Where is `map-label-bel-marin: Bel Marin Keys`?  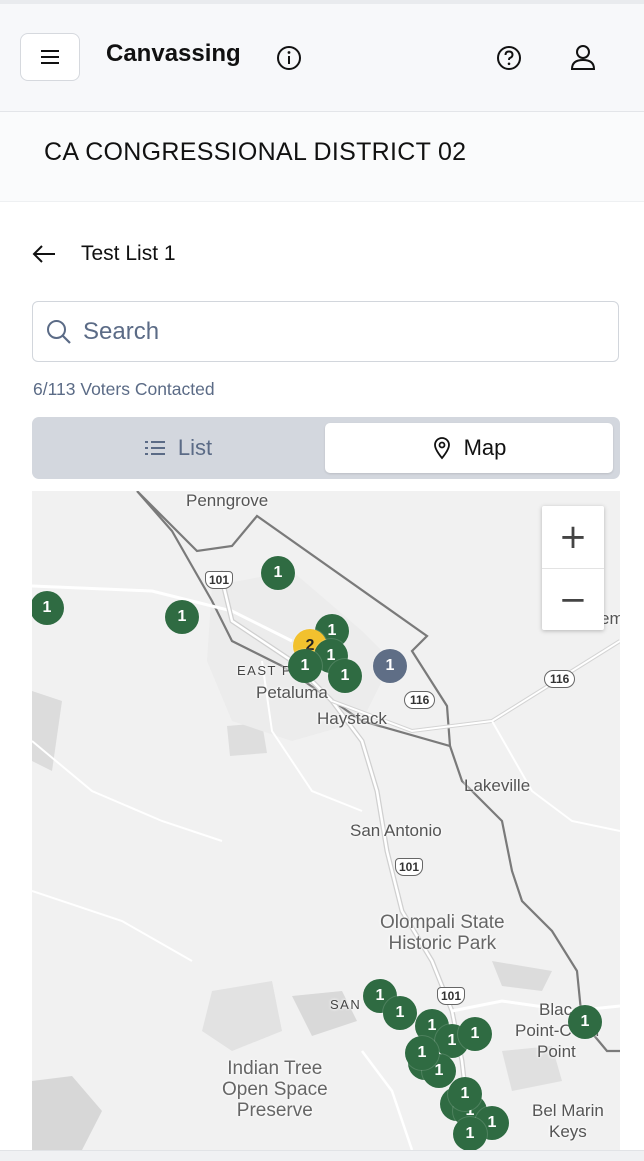 map-label-bel-marin: Bel Marin Keys is located at coordinates (568, 1121).